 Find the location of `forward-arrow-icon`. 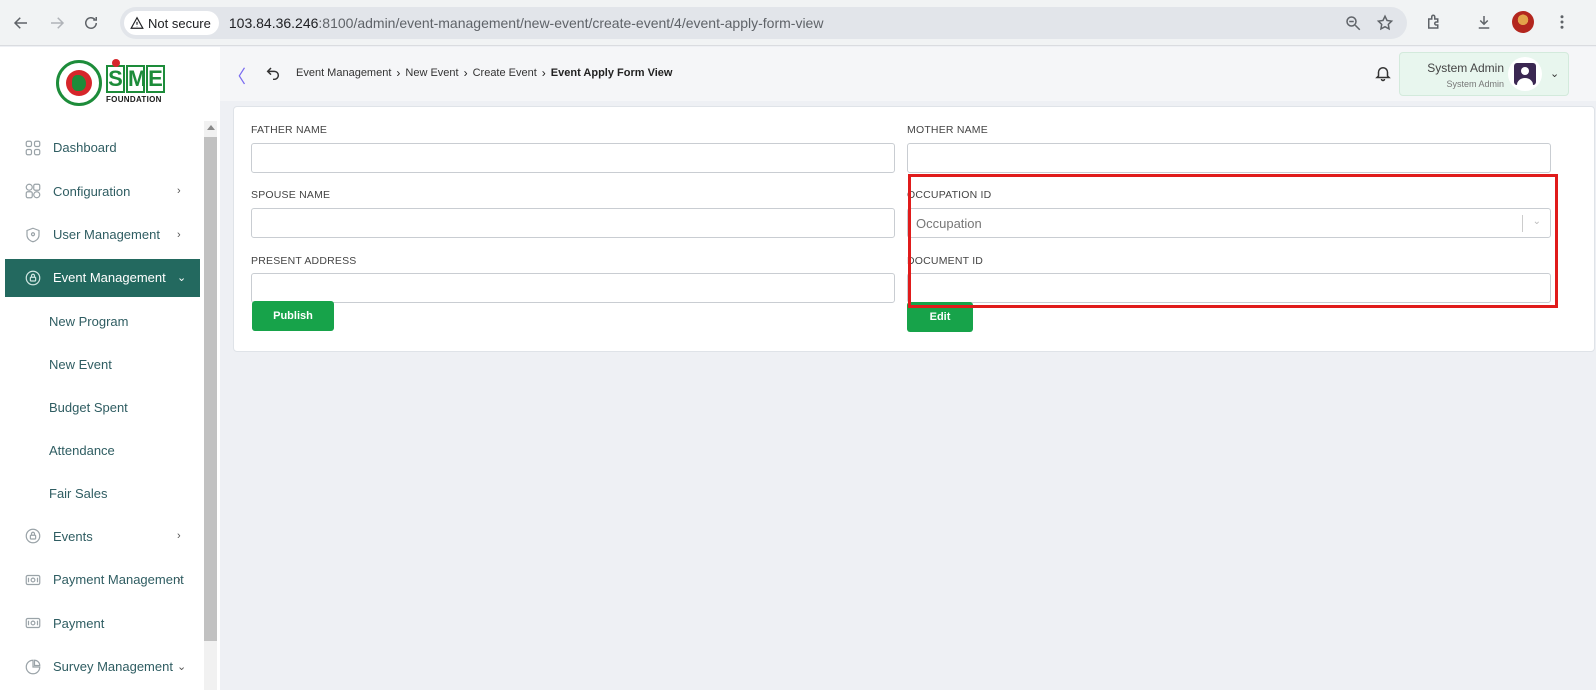

forward-arrow-icon is located at coordinates (57, 23).